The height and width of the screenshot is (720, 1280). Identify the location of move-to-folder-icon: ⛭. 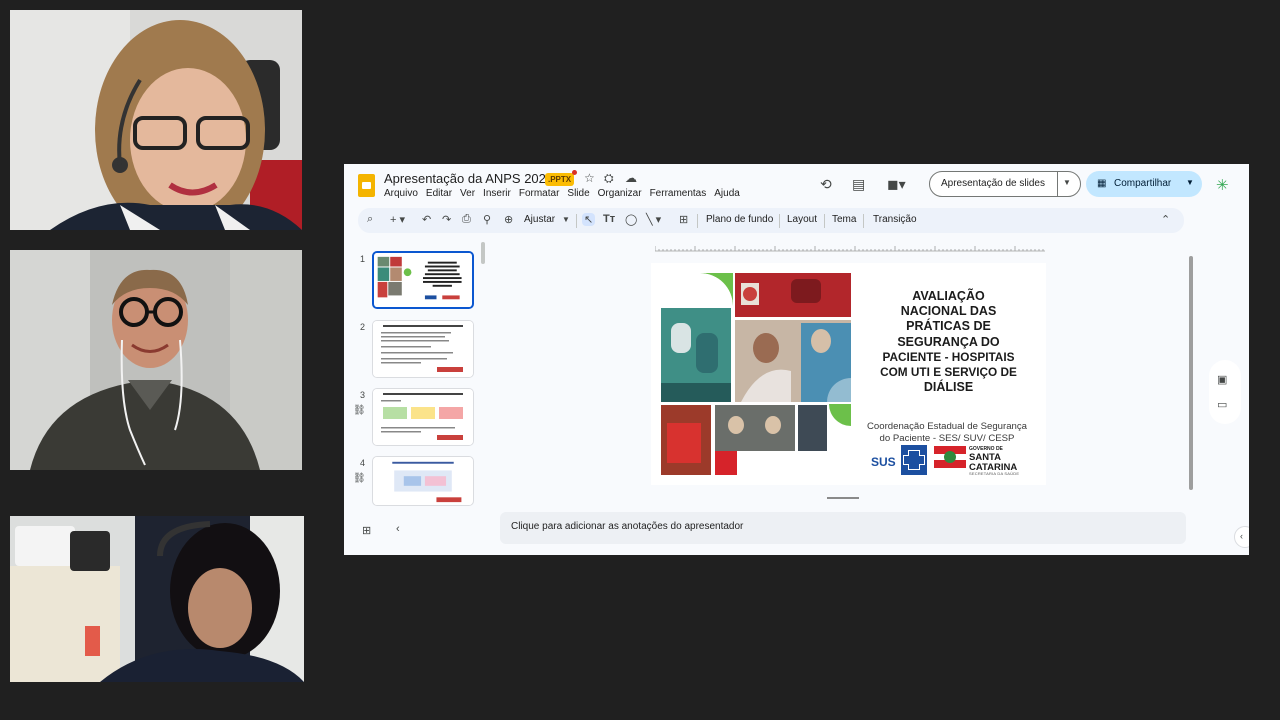
(609, 178).